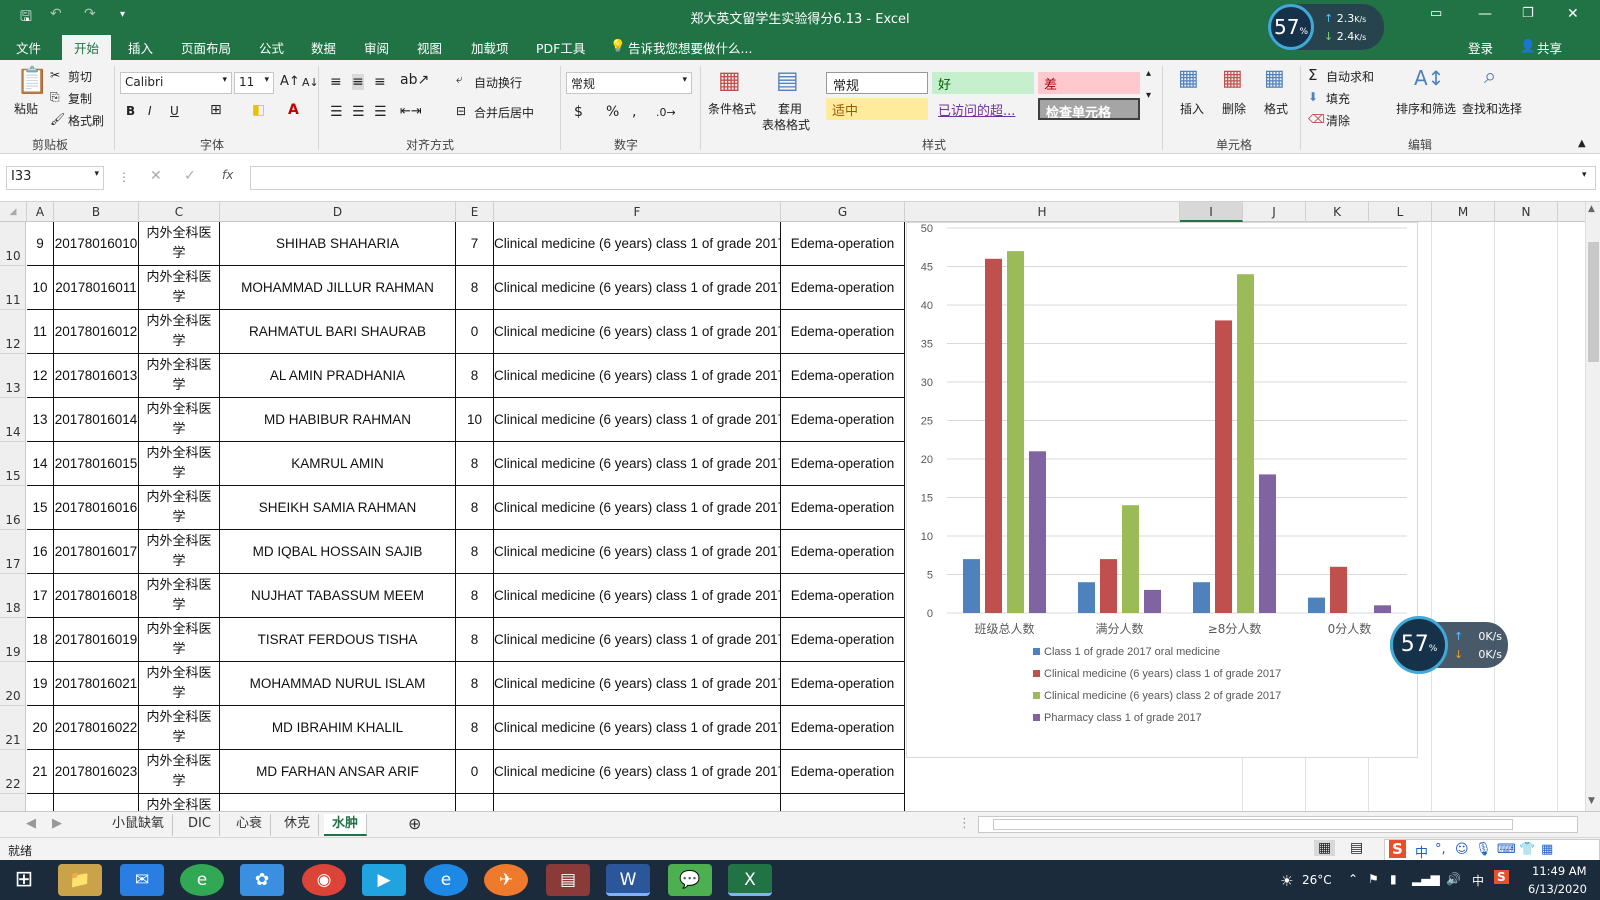 This screenshot has width=1600, height=900. Describe the element at coordinates (338, 552) in the screenshot. I see `cell-d: MD IQBAL HOSSAIN SAJIB` at that location.